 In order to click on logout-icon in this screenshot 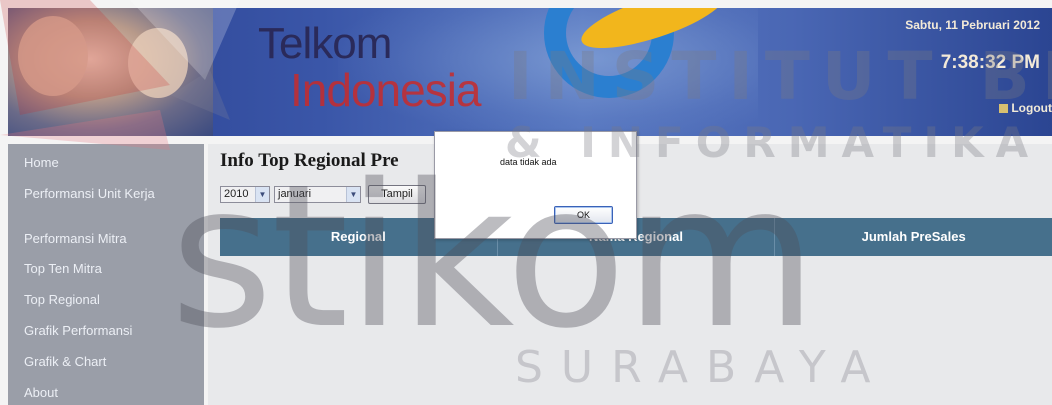, I will do `click(1004, 108)`.